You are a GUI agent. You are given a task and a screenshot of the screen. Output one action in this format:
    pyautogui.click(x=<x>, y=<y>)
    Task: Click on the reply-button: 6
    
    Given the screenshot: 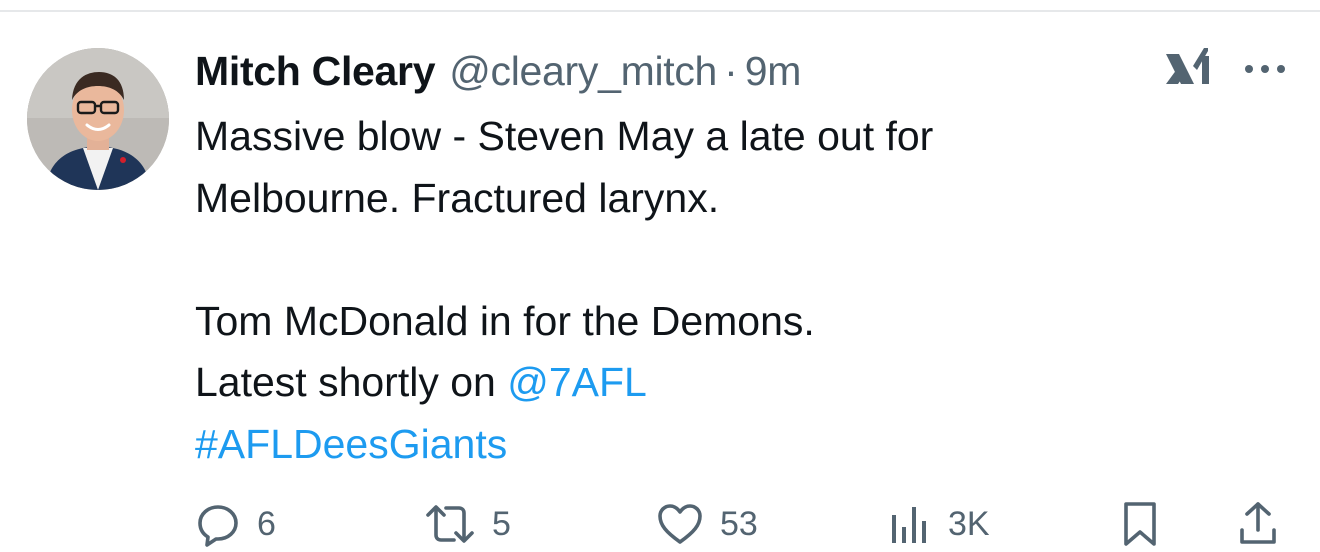 What is the action you would take?
    pyautogui.click(x=235, y=524)
    